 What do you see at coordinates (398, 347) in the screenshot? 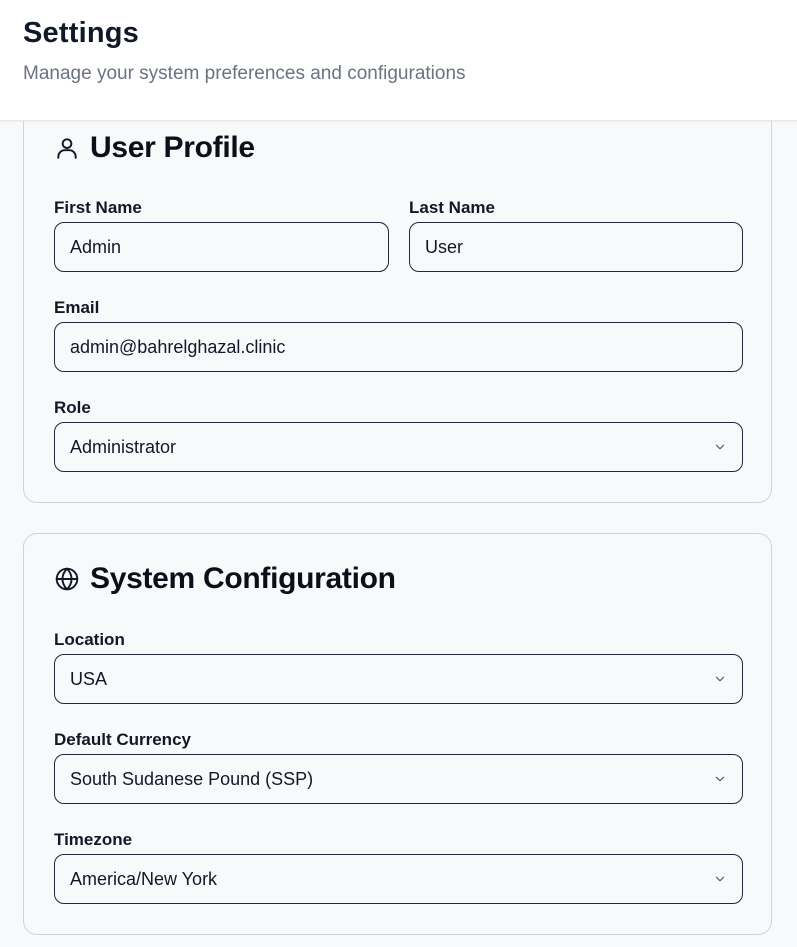
I see `email-field: admin@bahrelghazal.clinic` at bounding box center [398, 347].